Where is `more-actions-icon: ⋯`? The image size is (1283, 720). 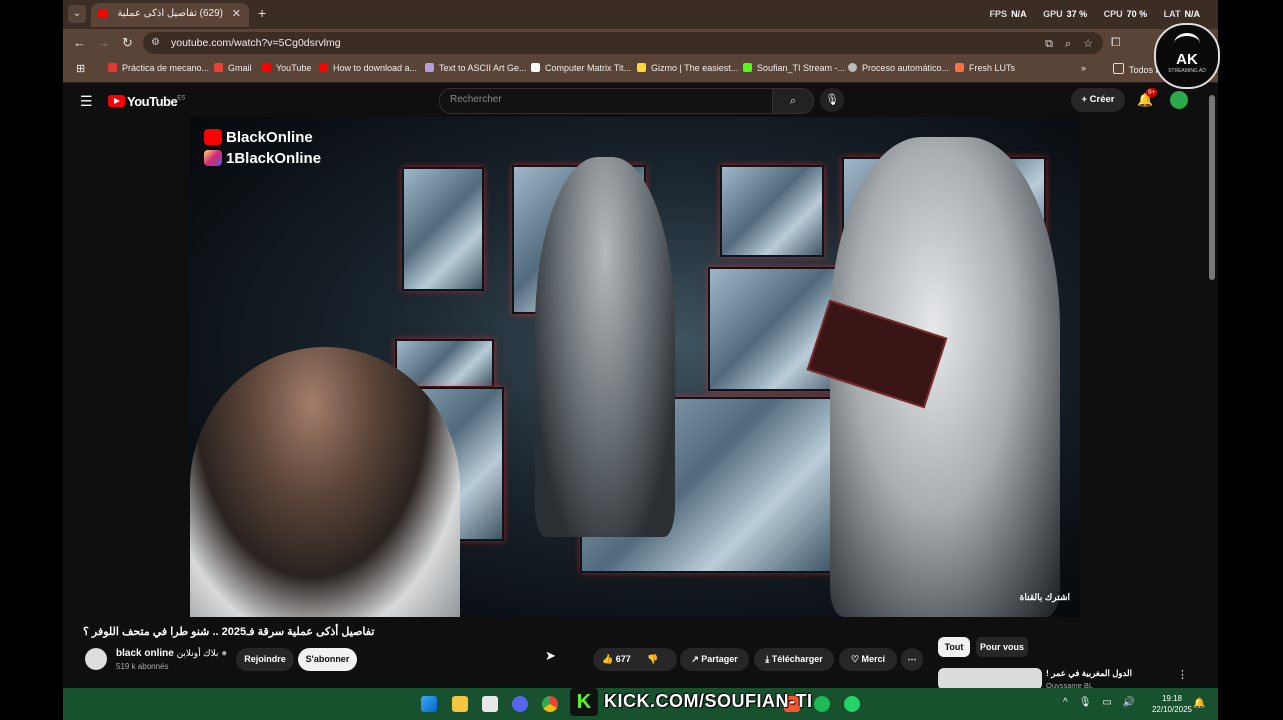 more-actions-icon: ⋯ is located at coordinates (912, 659).